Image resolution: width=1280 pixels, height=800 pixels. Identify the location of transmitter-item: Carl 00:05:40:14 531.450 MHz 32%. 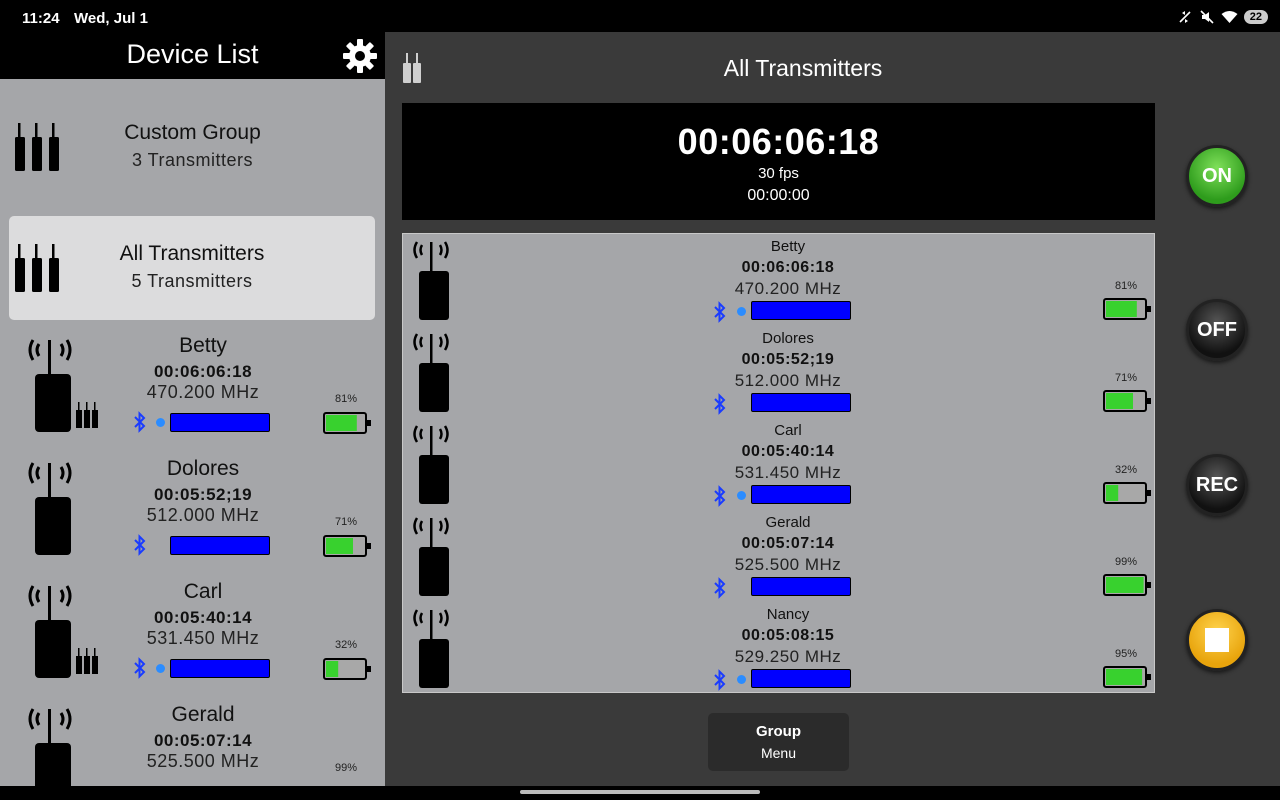
(192, 641).